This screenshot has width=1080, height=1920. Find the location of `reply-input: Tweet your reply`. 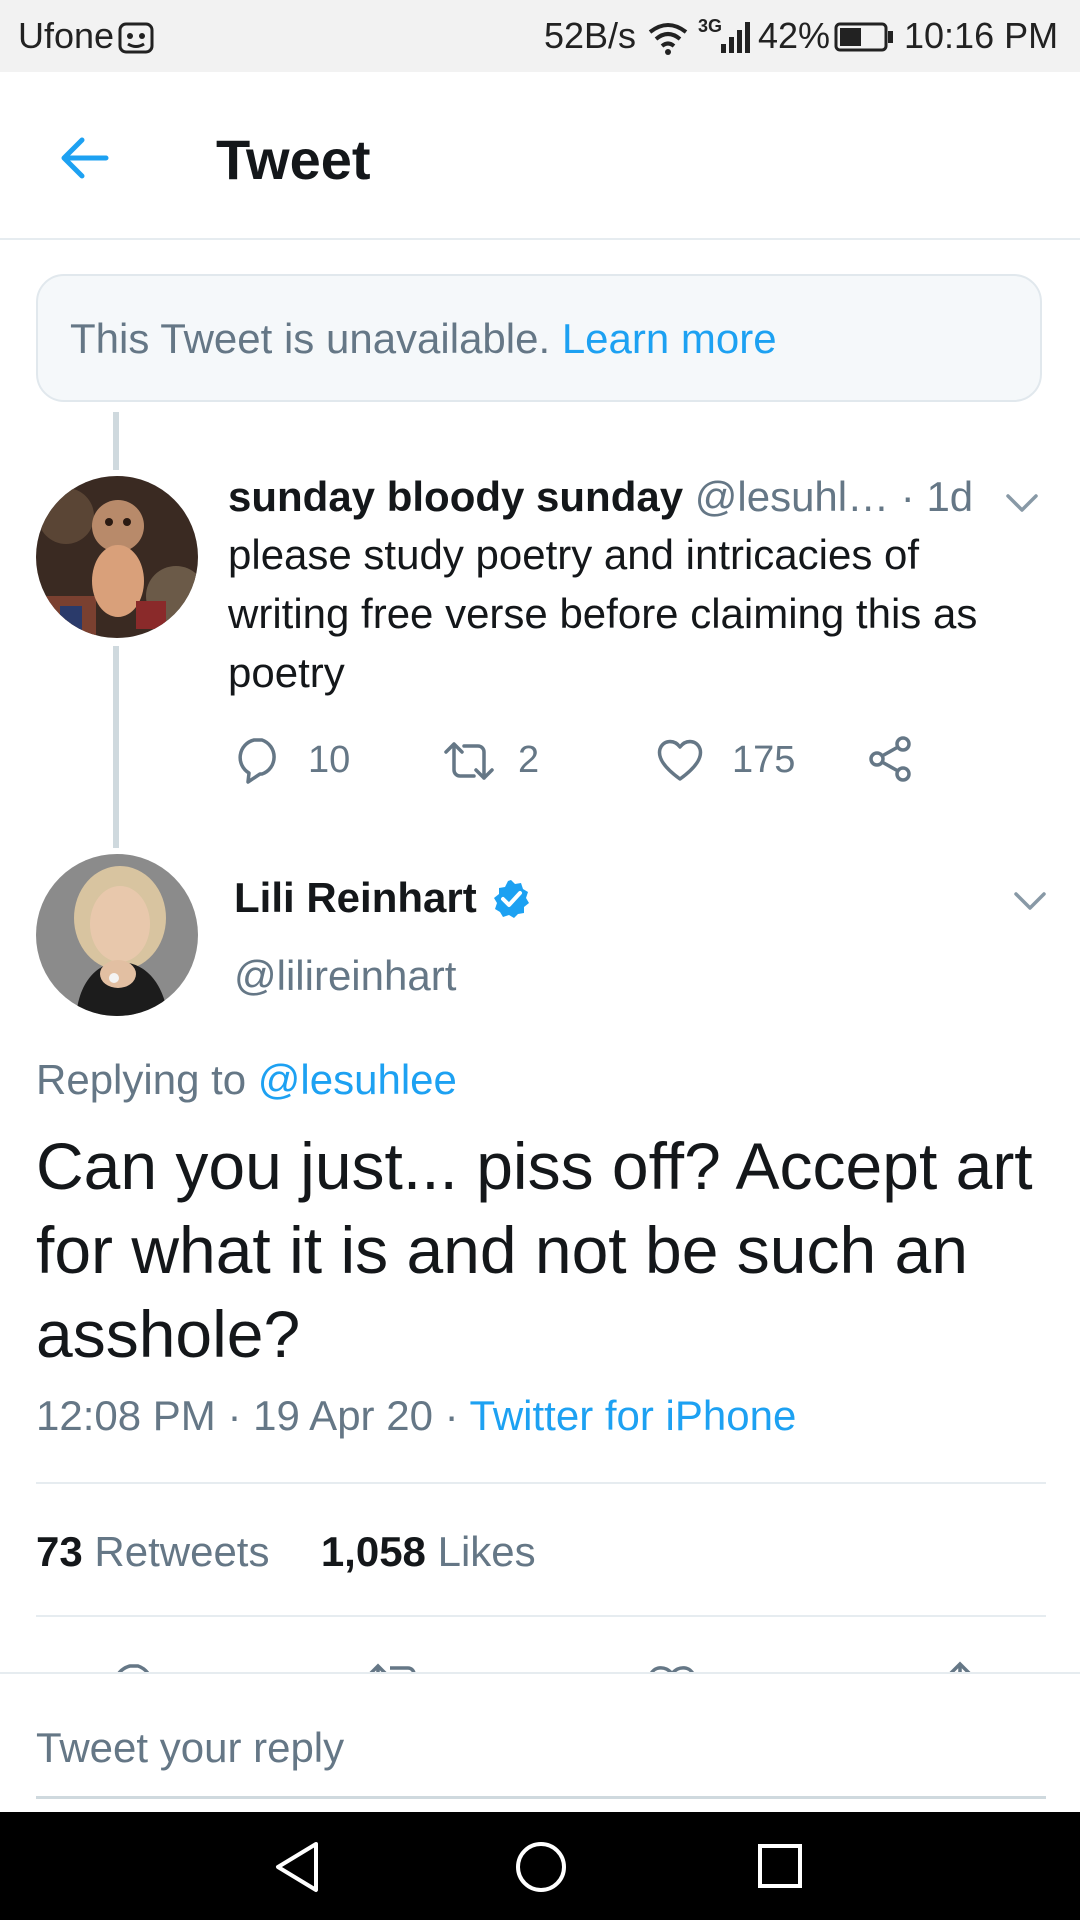

reply-input: Tweet your reply is located at coordinates (190, 1748).